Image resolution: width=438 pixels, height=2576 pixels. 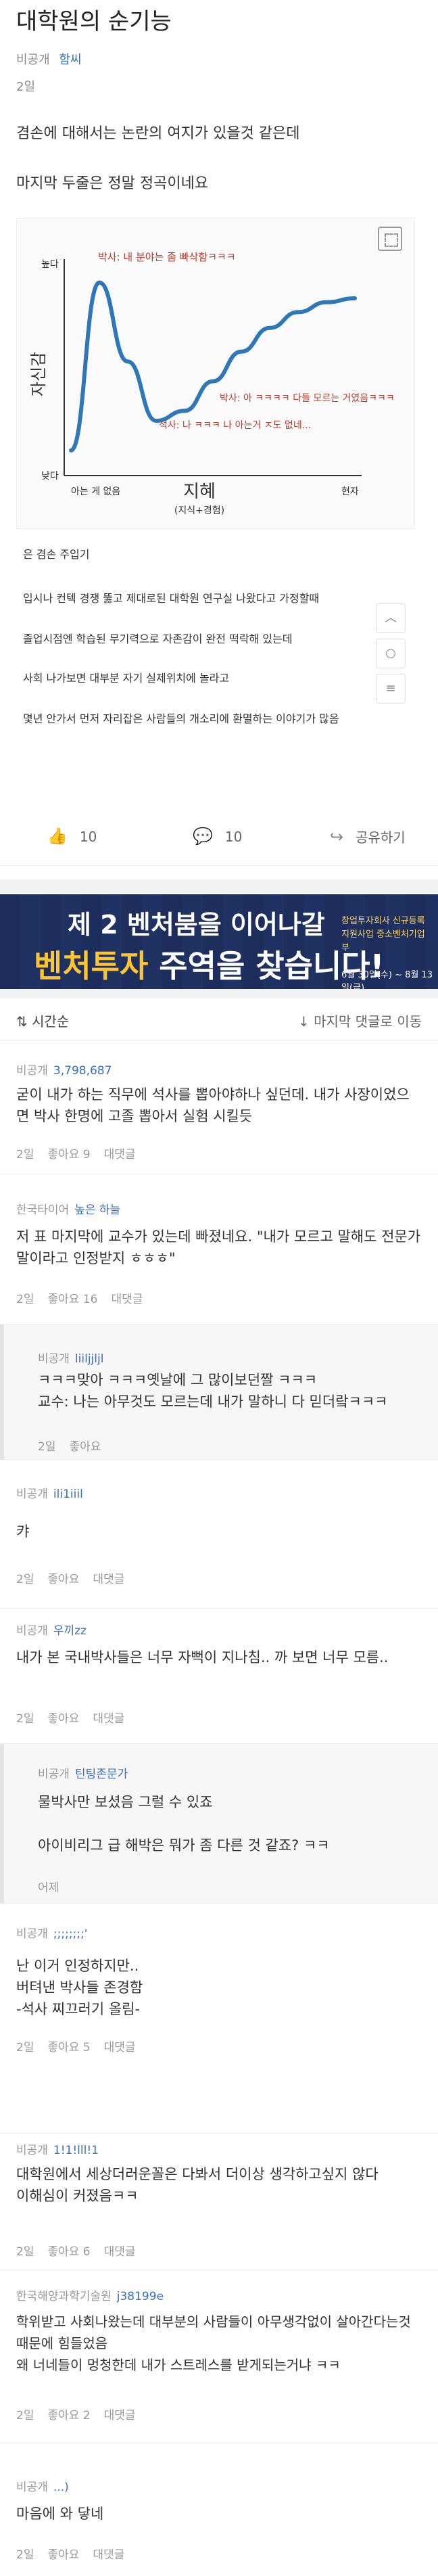 I want to click on arrow-down-icon: ↓, so click(x=305, y=1021).